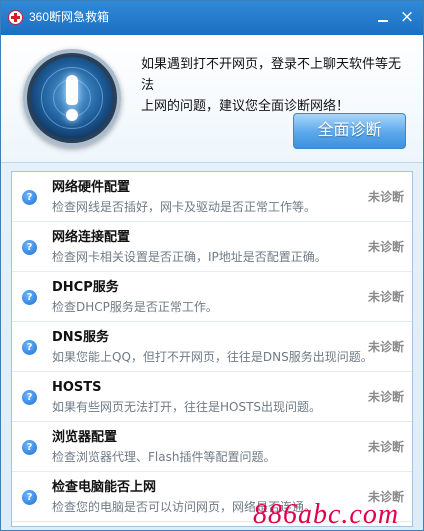 The height and width of the screenshot is (531, 424). What do you see at coordinates (184, 207) in the screenshot?
I see `item-description: 检查网线是否插好，网卡及驱动是否正常工作等。` at bounding box center [184, 207].